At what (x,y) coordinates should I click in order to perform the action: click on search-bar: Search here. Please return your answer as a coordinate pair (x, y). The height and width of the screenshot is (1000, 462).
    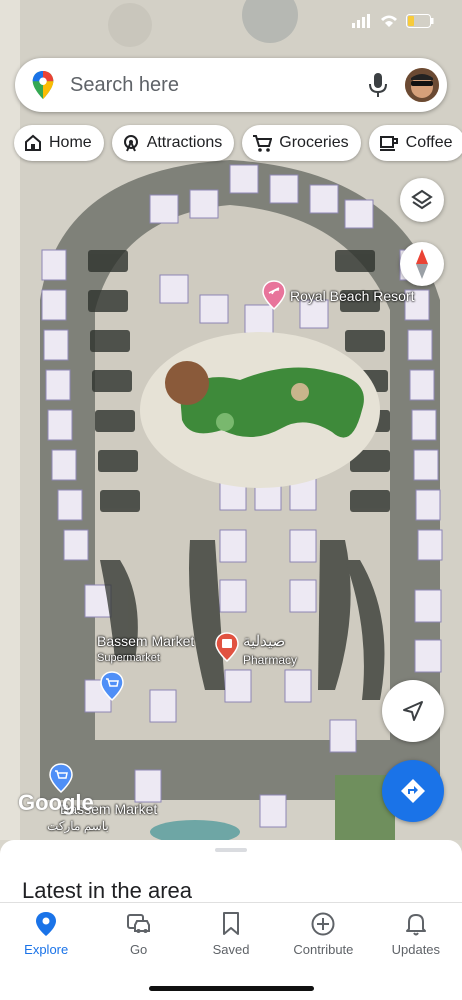
    Looking at the image, I should click on (231, 85).